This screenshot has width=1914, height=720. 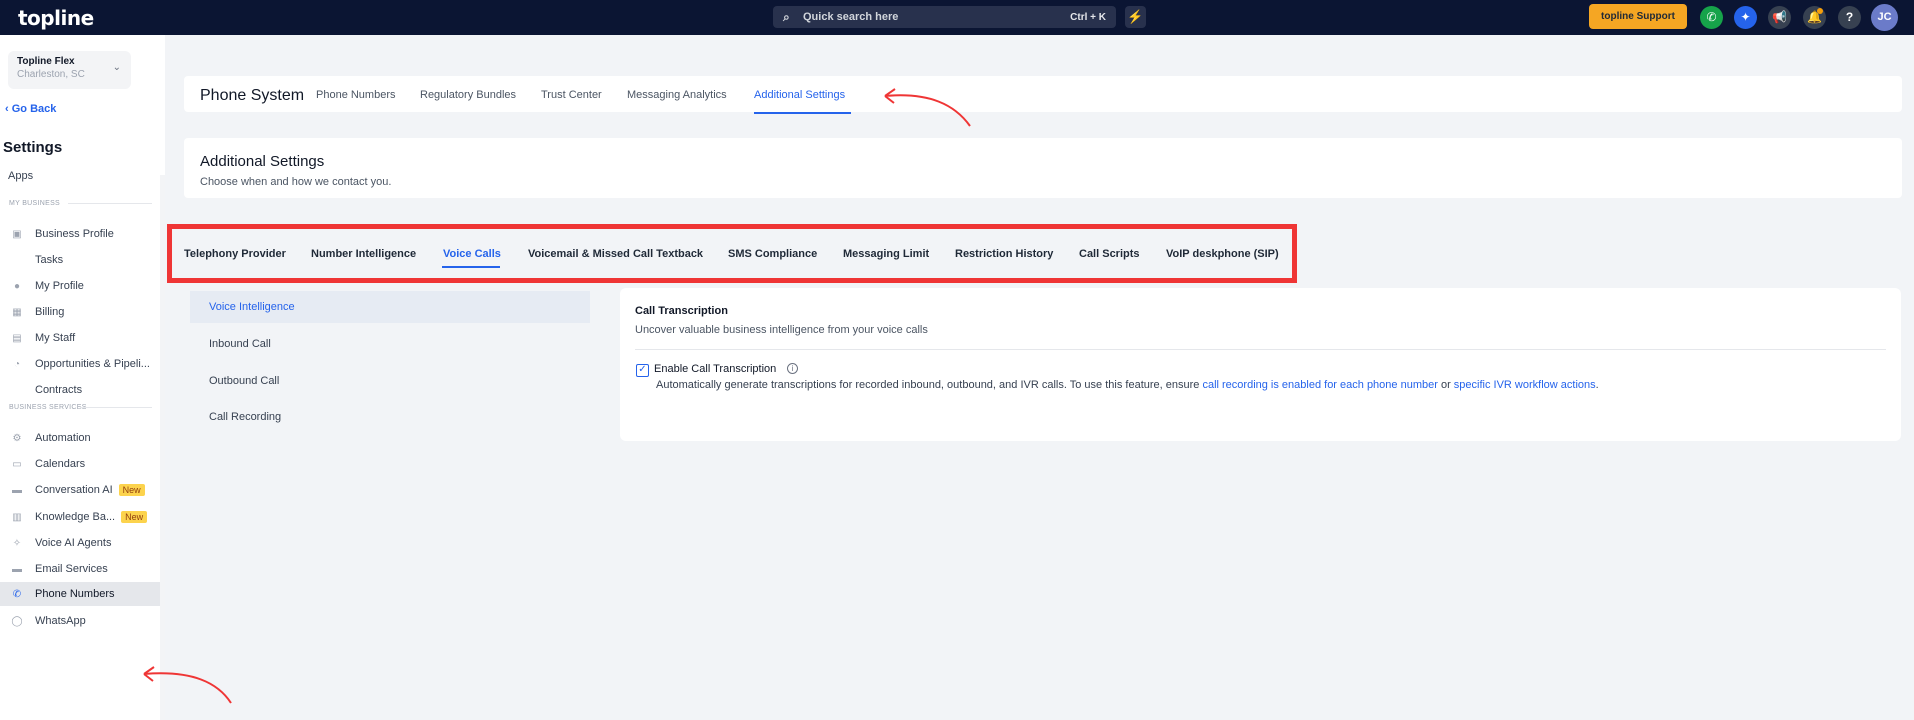 I want to click on support-button: topline Support, so click(x=1638, y=16).